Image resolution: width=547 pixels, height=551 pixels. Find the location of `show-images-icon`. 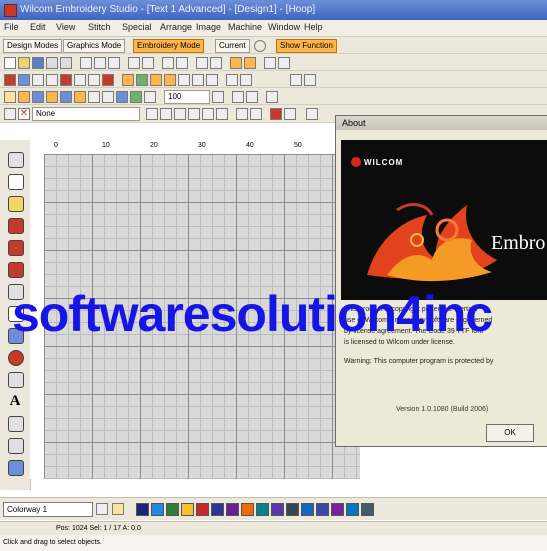

show-images-icon is located at coordinates (66, 80).